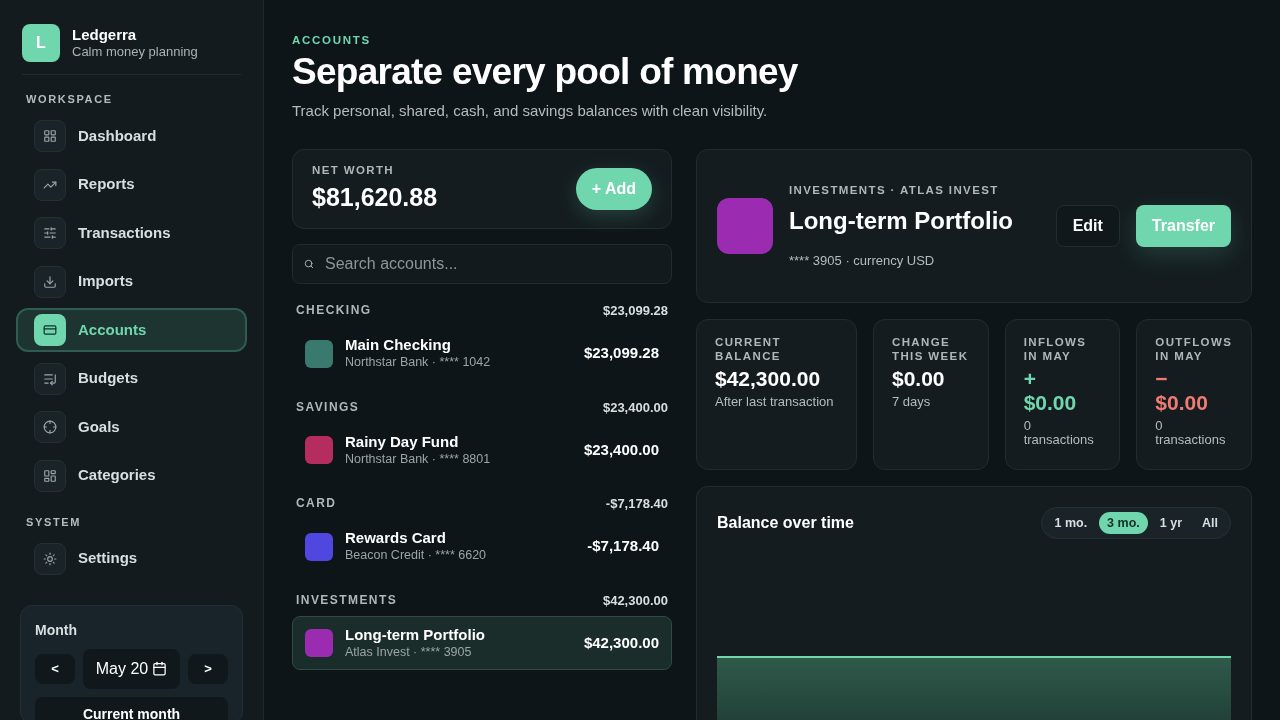 Image resolution: width=1280 pixels, height=720 pixels. I want to click on group-title: INVESTMENTS, so click(347, 600).